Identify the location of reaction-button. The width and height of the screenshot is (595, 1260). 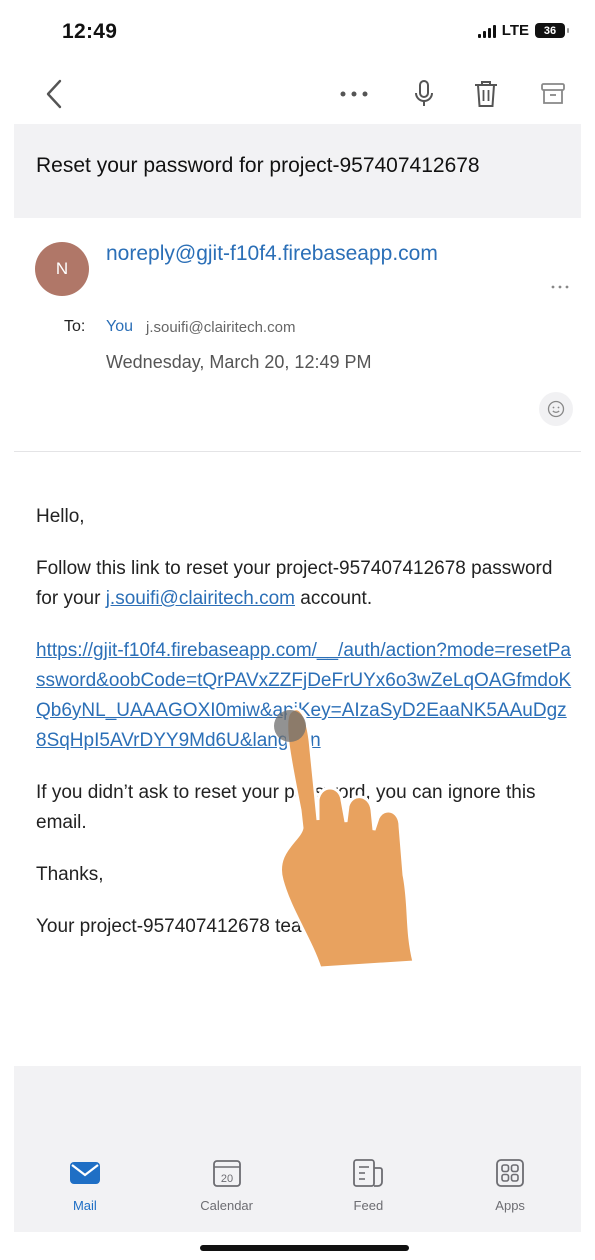
(556, 409).